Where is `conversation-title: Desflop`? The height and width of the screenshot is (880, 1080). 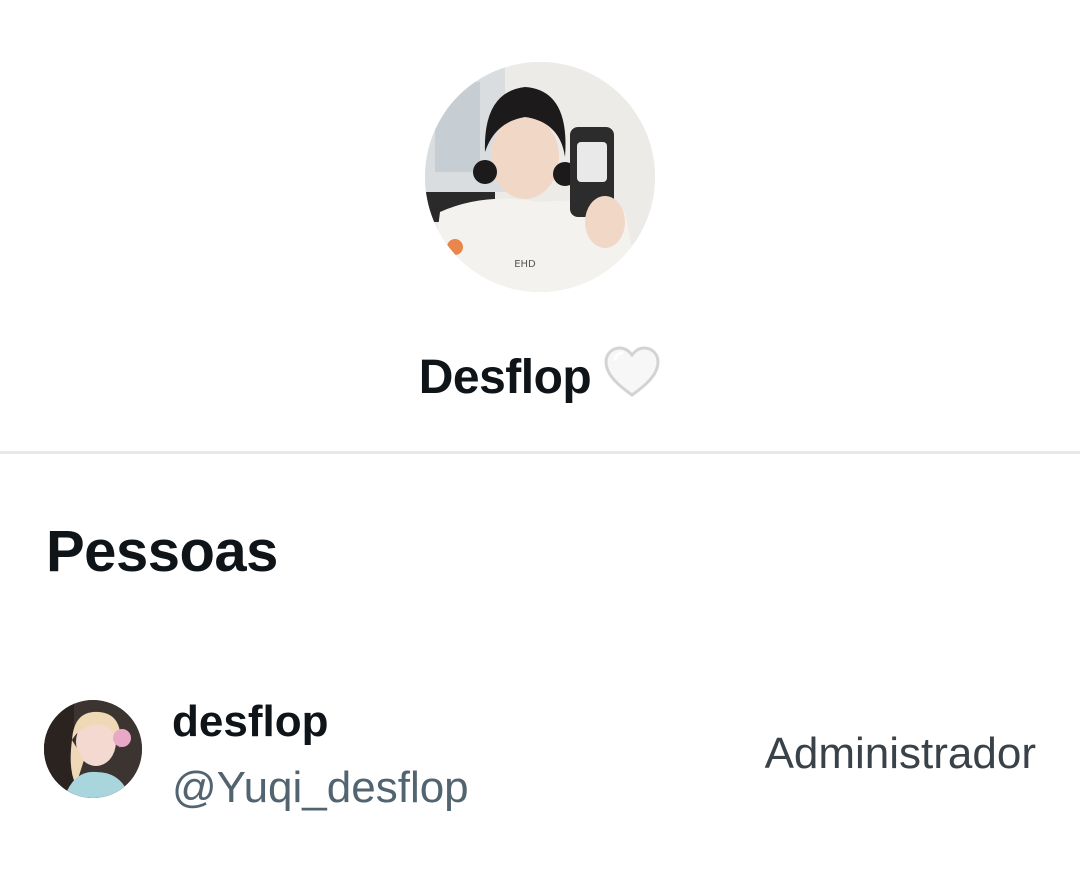 conversation-title: Desflop is located at coordinates (540, 377).